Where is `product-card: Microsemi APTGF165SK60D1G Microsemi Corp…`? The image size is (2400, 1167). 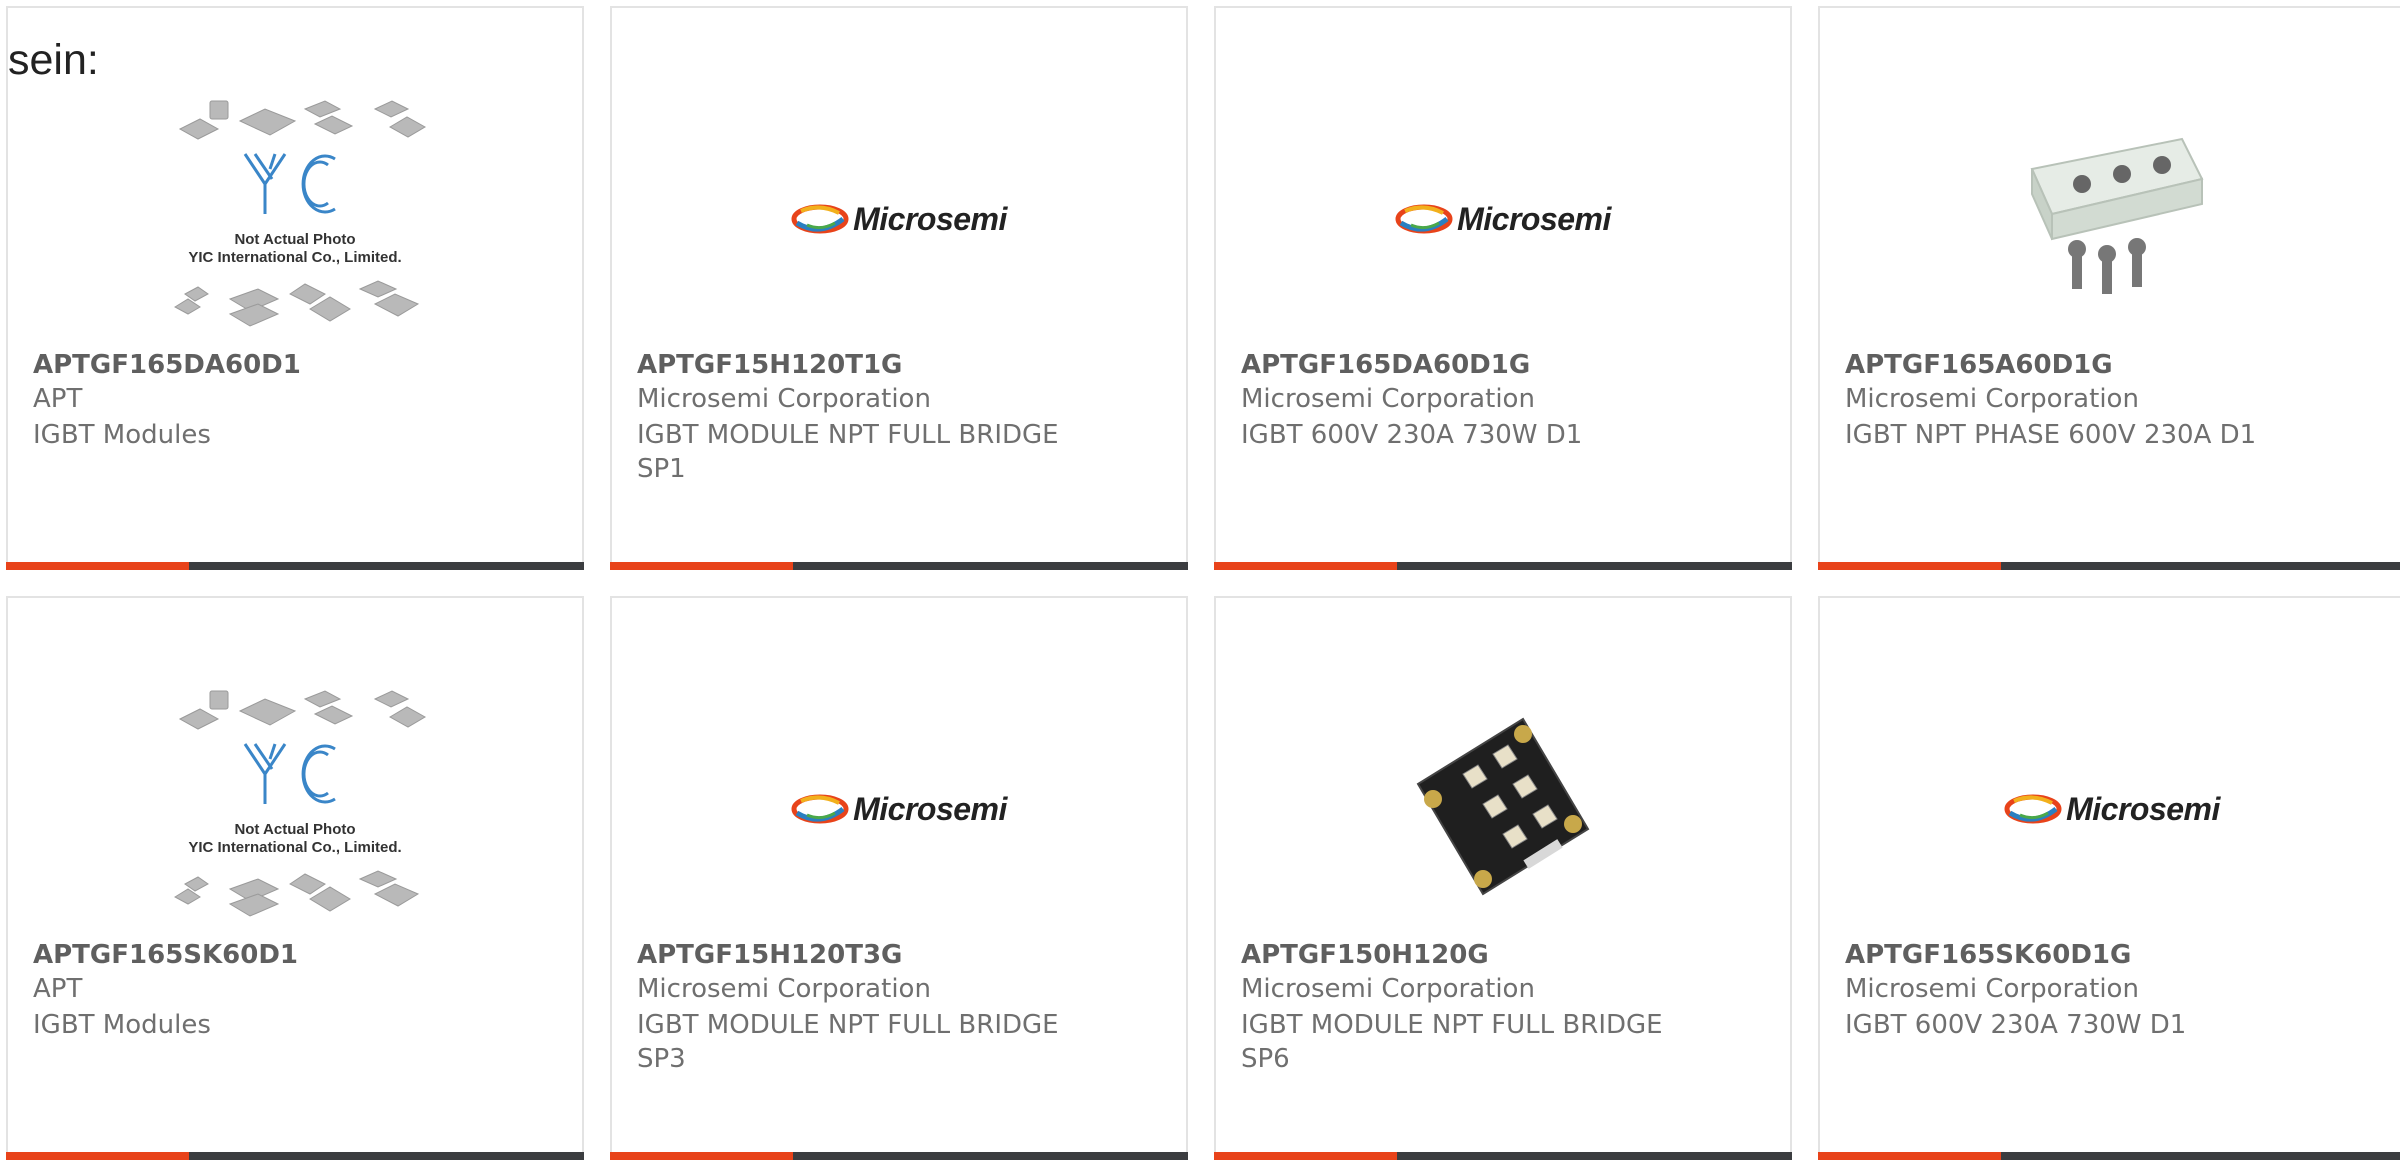
product-card: Microsemi APTGF165SK60D1G Microsemi Corp… is located at coordinates (2109, 878).